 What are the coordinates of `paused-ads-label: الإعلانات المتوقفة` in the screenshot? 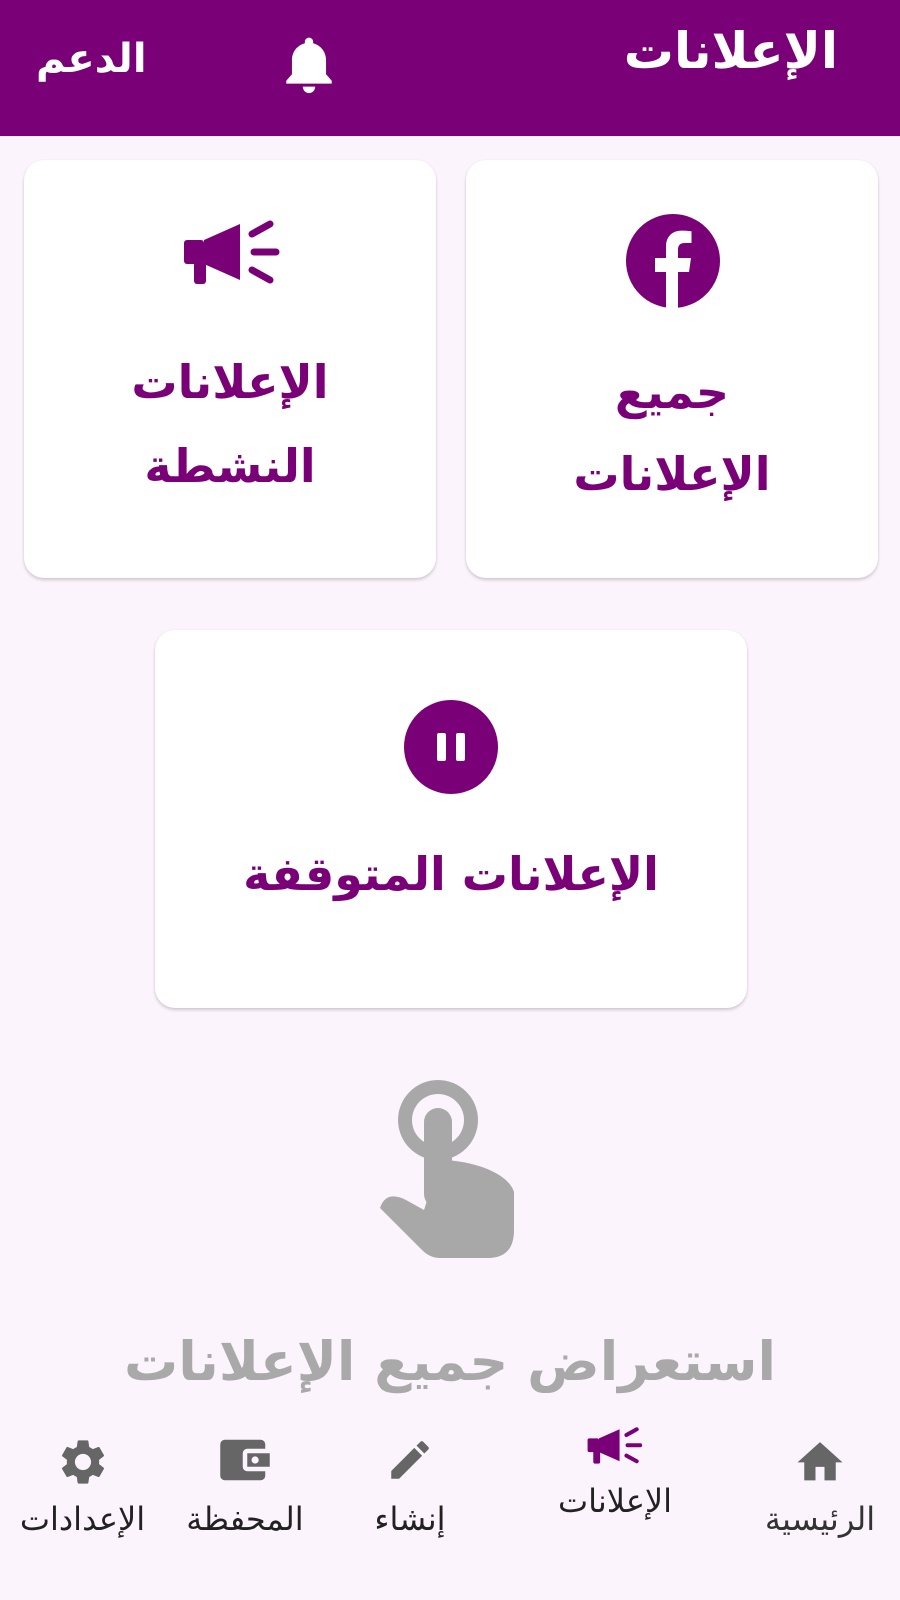 It's located at (451, 874).